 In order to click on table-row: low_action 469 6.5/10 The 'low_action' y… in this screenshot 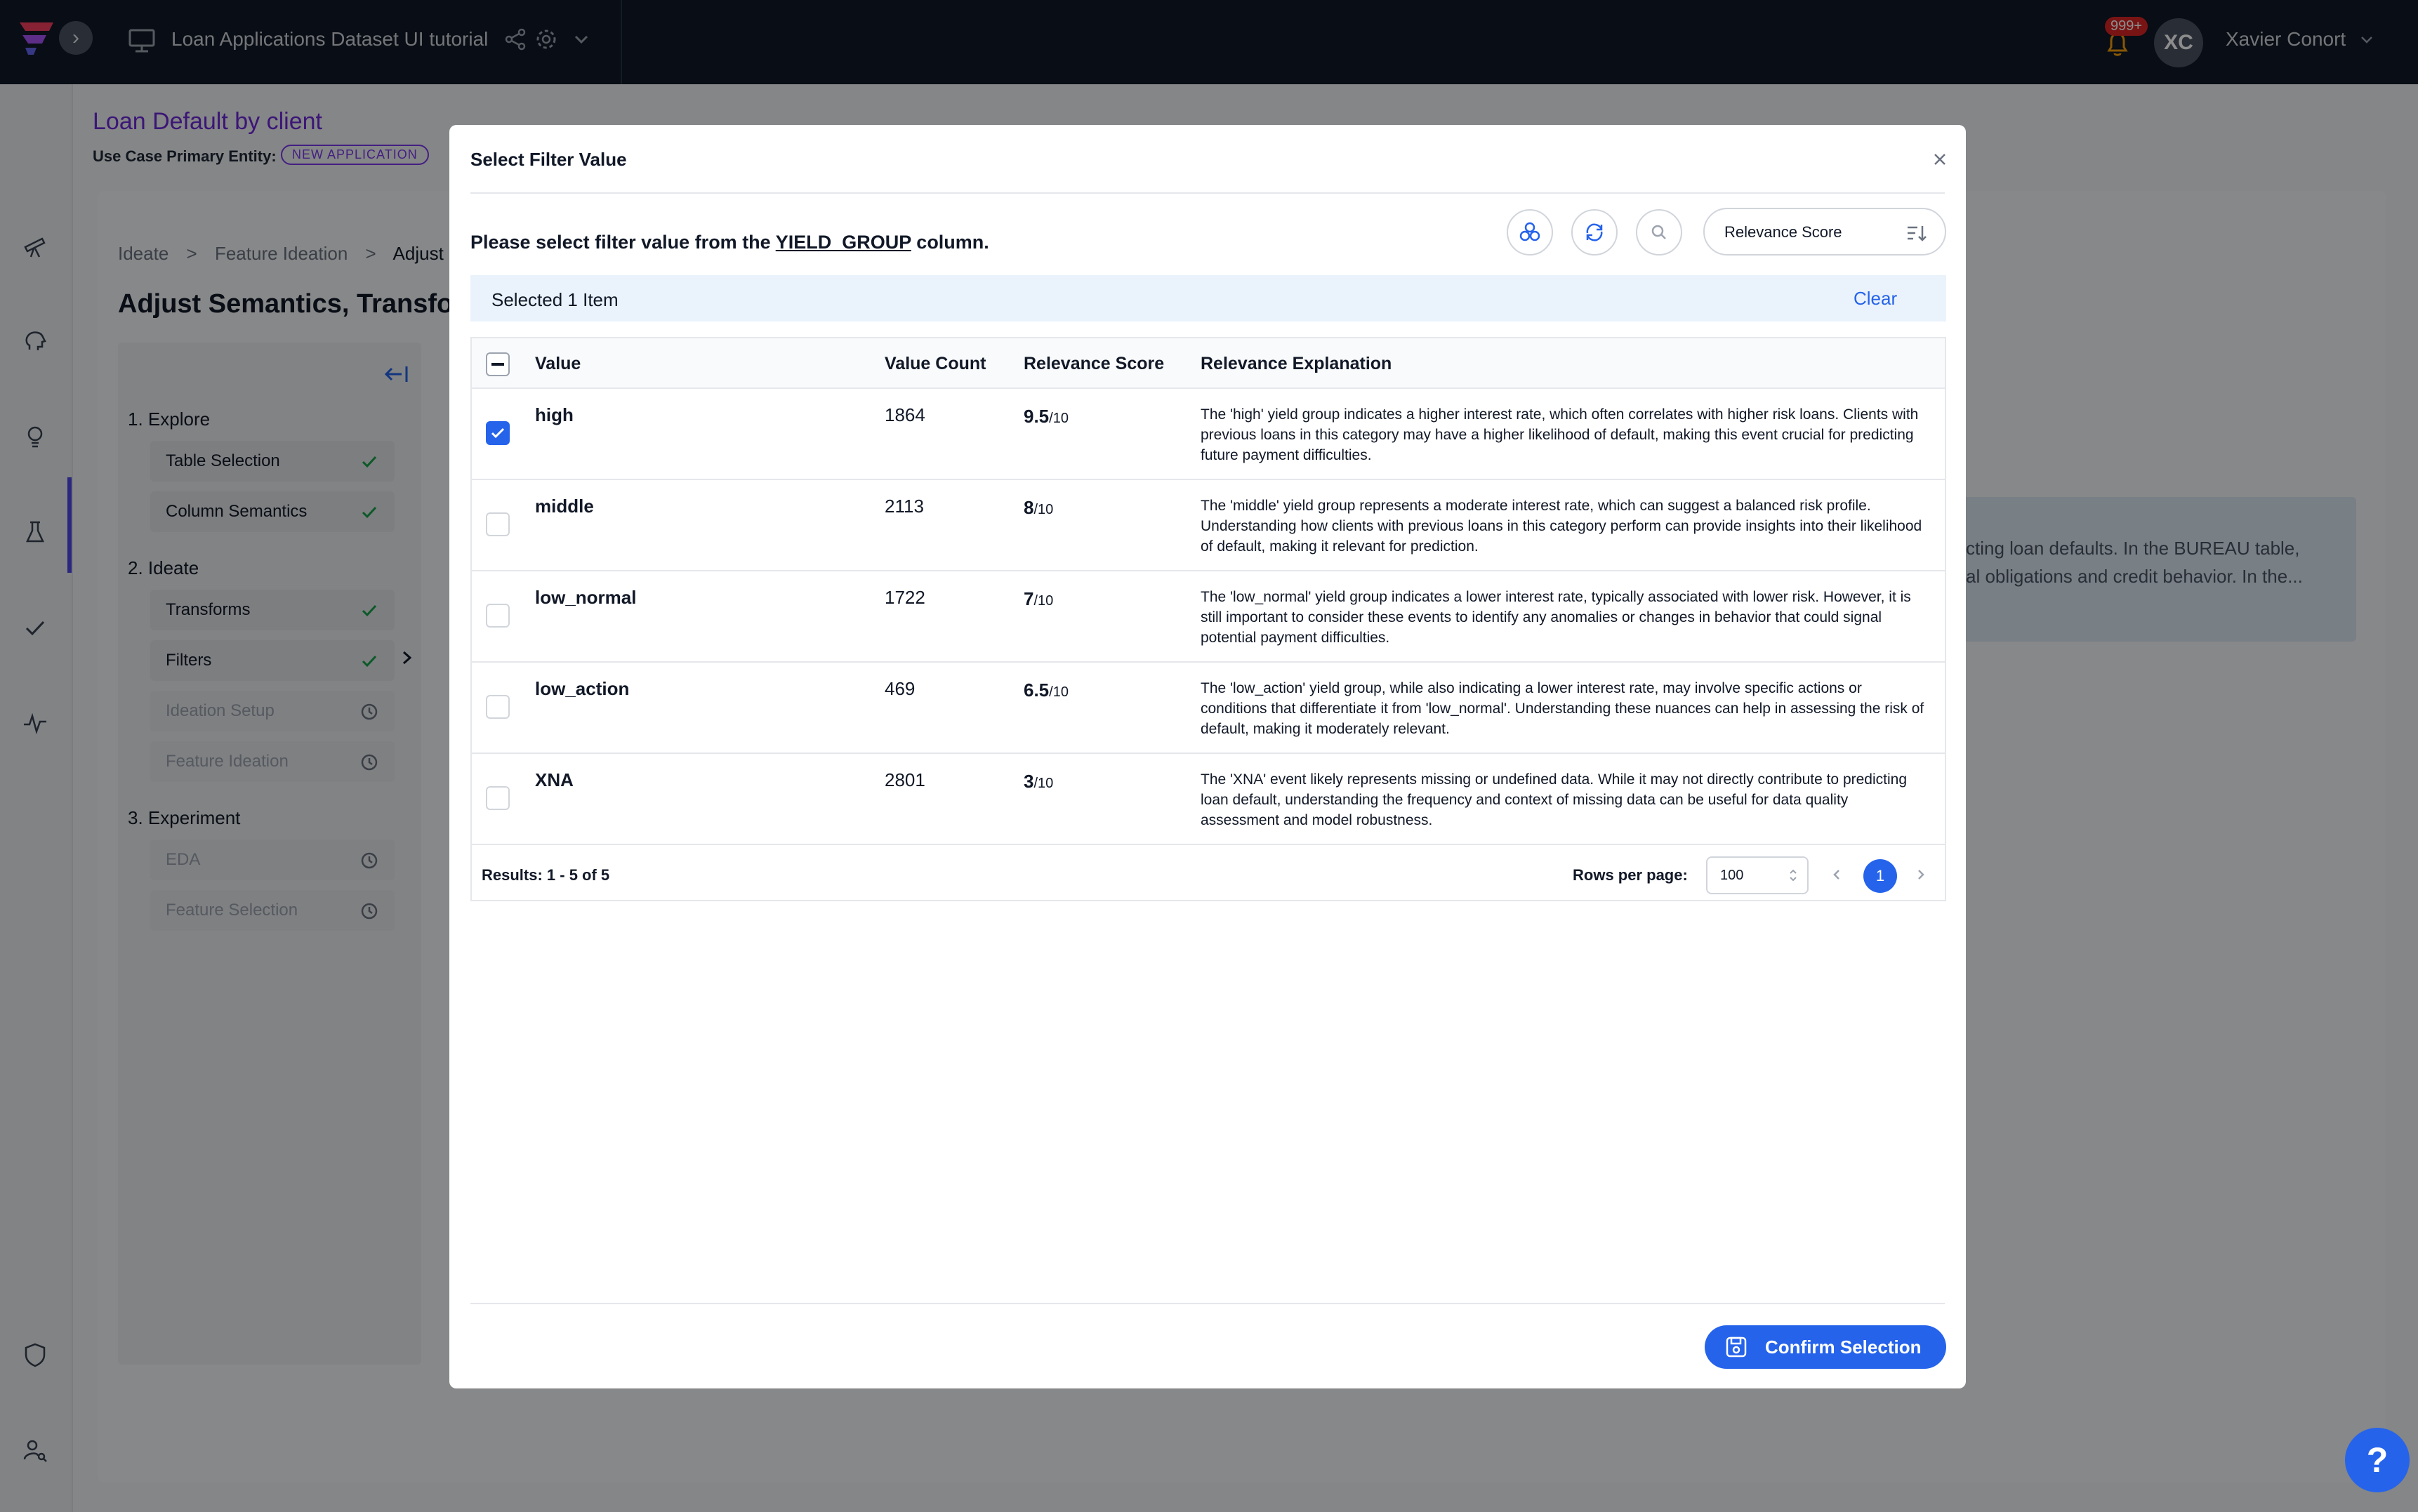, I will do `click(1208, 708)`.